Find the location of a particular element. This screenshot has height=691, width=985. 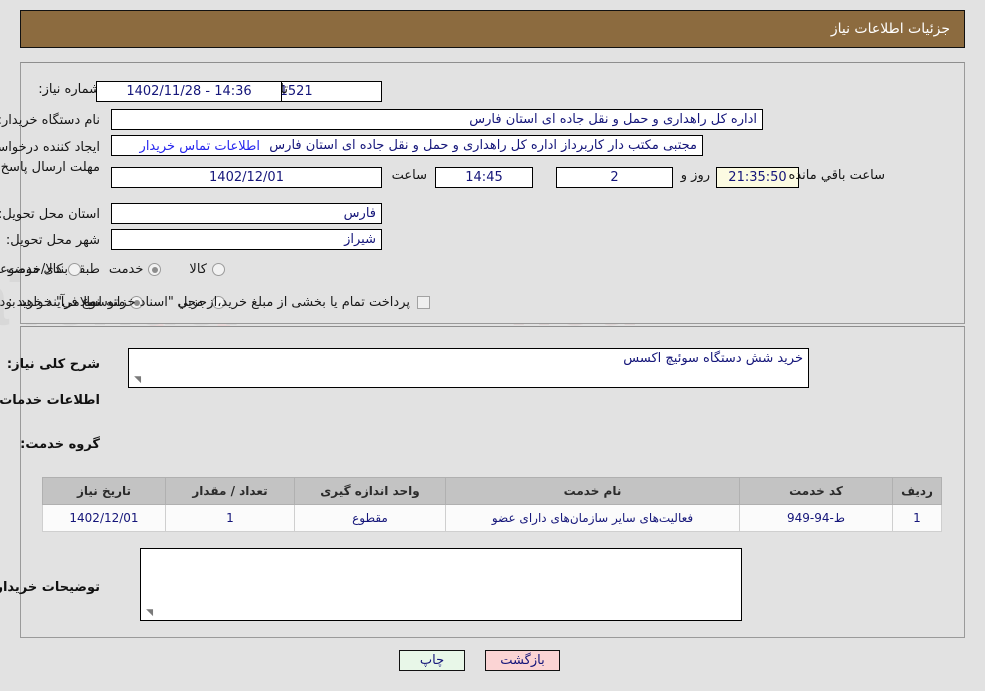

buyer-notes-textarea: ◥ is located at coordinates (441, 584).